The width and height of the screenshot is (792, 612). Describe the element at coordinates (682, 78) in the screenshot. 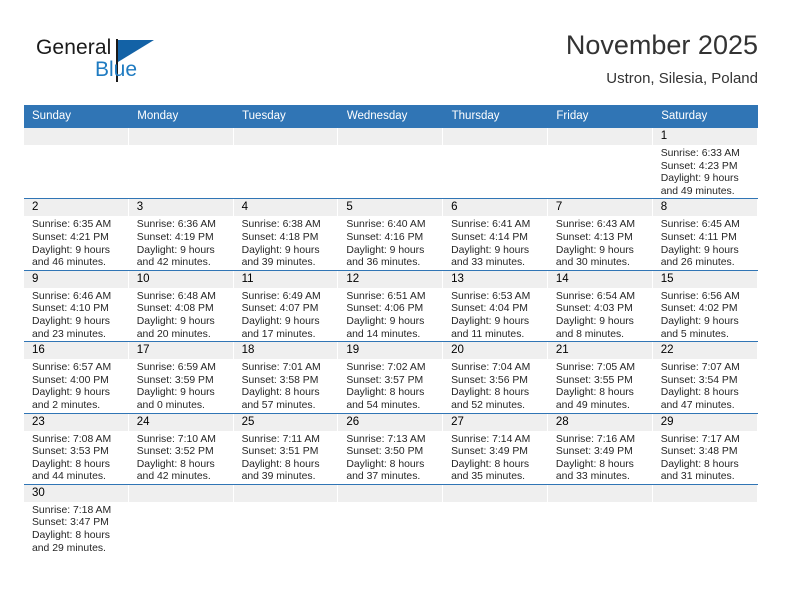

I see `page-subtitle: Ustron, Silesia, Poland` at that location.